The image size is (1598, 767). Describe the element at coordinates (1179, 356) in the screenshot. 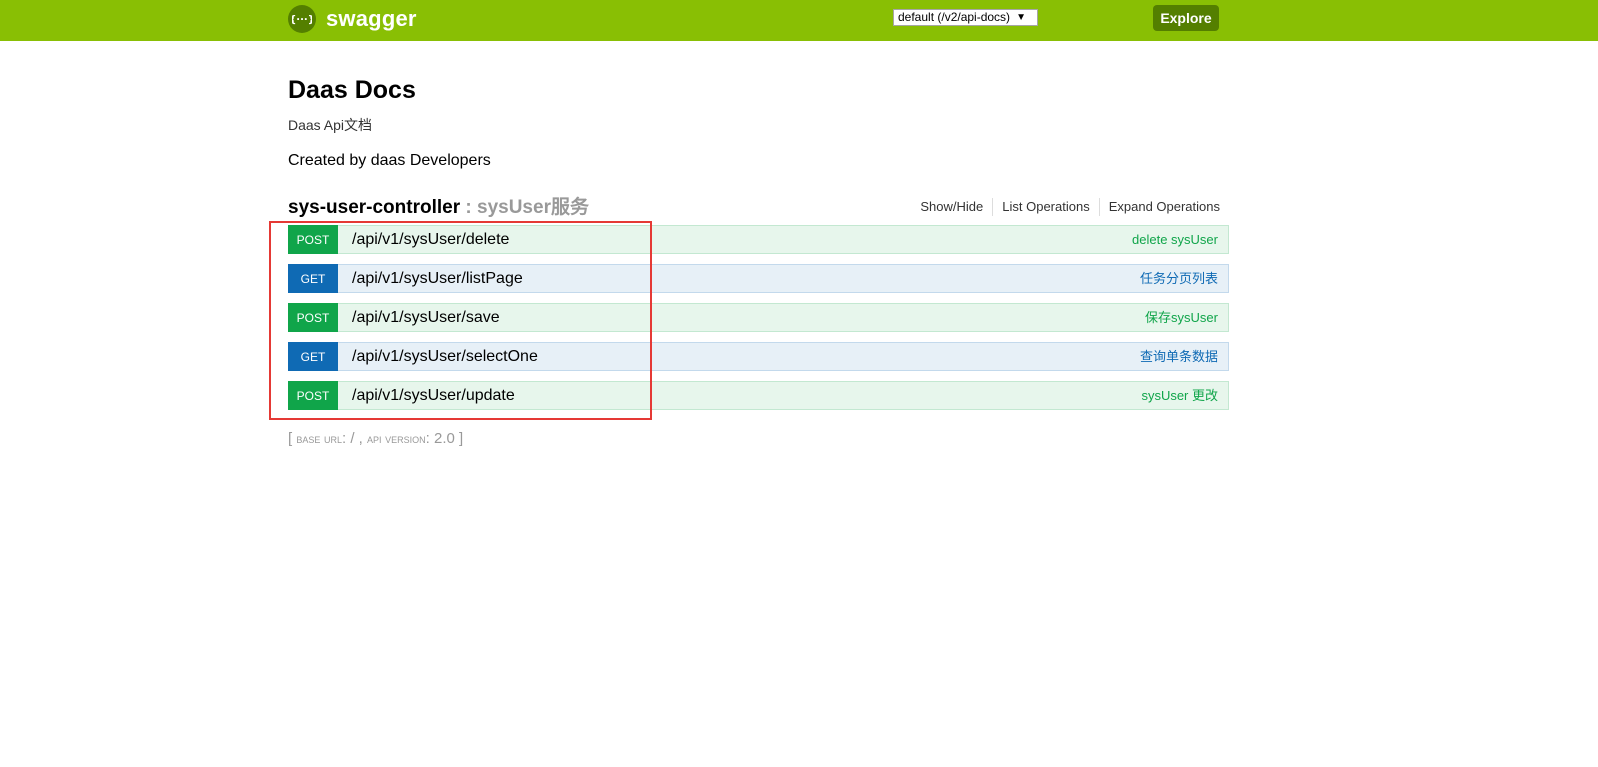

I see `operation-summary: 查询单条数据` at that location.